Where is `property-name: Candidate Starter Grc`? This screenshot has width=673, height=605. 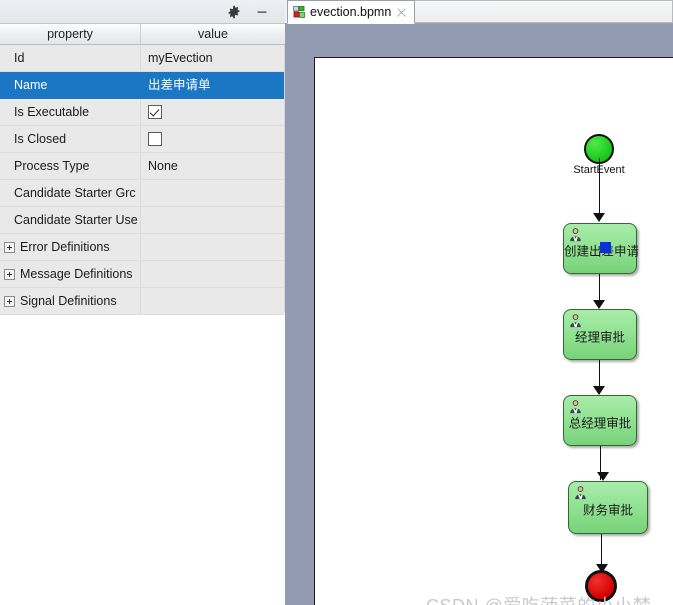
property-name: Candidate Starter Grc is located at coordinates (70, 193).